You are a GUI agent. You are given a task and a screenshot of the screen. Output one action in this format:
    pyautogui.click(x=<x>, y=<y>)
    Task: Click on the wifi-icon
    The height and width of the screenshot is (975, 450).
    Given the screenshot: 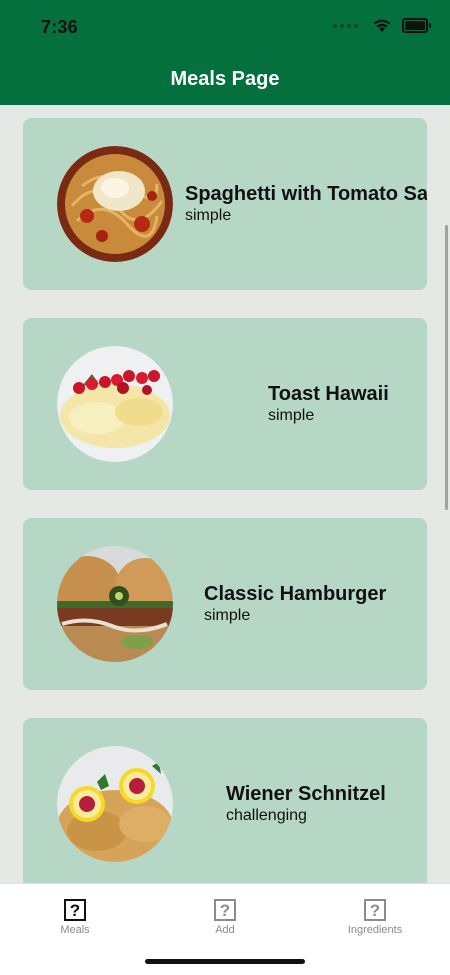 What is the action you would take?
    pyautogui.click(x=382, y=25)
    